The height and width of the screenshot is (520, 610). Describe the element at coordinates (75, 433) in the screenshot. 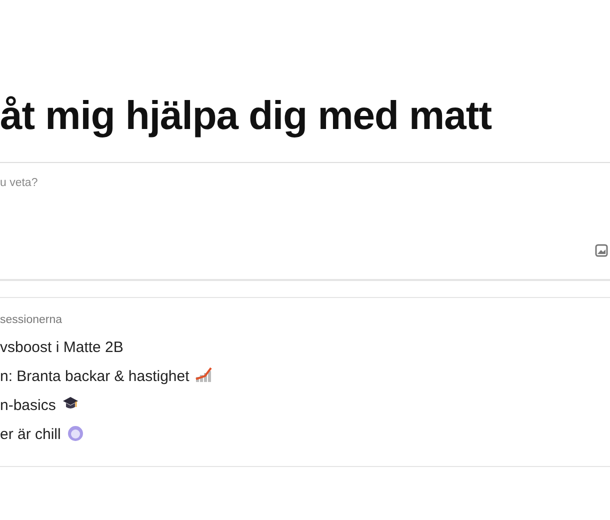

I see `round-emoji-icon` at that location.